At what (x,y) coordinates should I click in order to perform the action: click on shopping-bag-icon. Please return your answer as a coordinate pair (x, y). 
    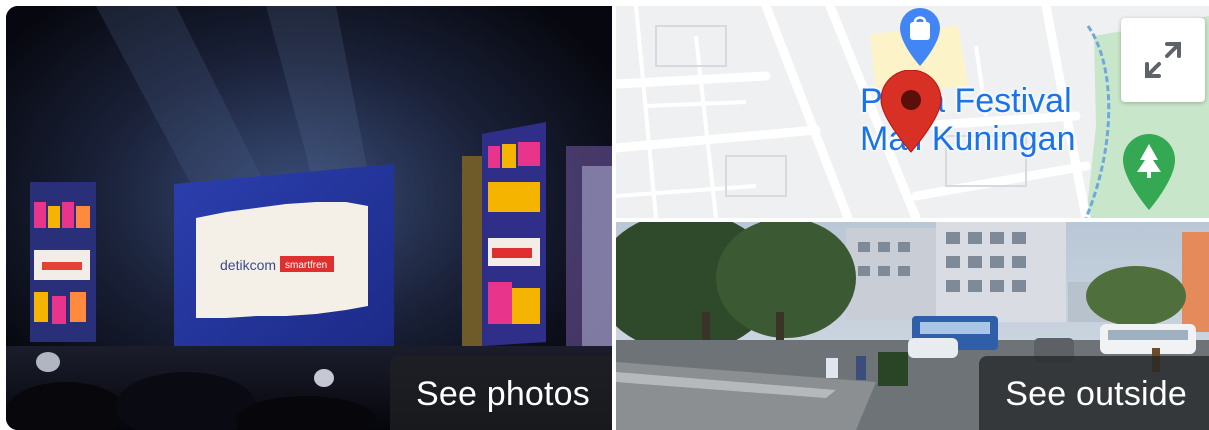
    Looking at the image, I should click on (920, 37).